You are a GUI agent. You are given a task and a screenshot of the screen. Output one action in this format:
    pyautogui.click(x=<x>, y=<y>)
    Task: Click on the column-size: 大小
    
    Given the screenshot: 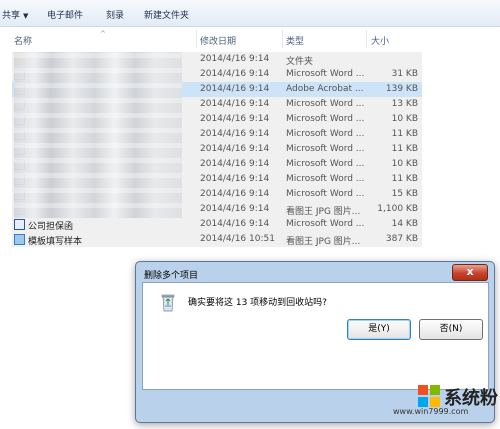 What is the action you would take?
    pyautogui.click(x=380, y=40)
    